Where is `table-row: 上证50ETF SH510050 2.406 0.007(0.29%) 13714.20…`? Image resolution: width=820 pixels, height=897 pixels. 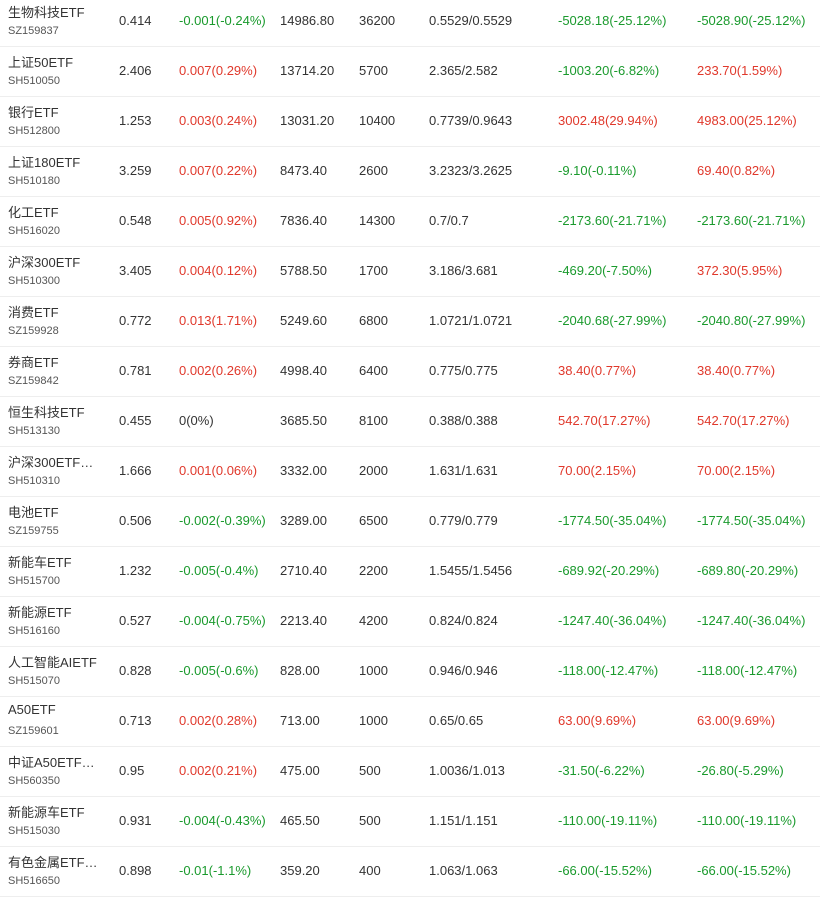
table-row: 上证50ETF SH510050 2.406 0.007(0.29%) 13714.20… is located at coordinates (410, 72).